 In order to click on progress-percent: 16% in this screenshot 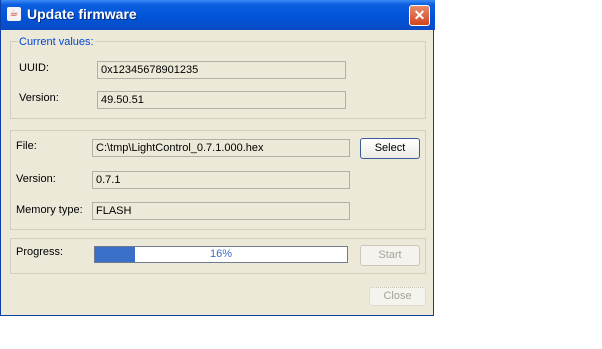, I will do `click(221, 254)`.